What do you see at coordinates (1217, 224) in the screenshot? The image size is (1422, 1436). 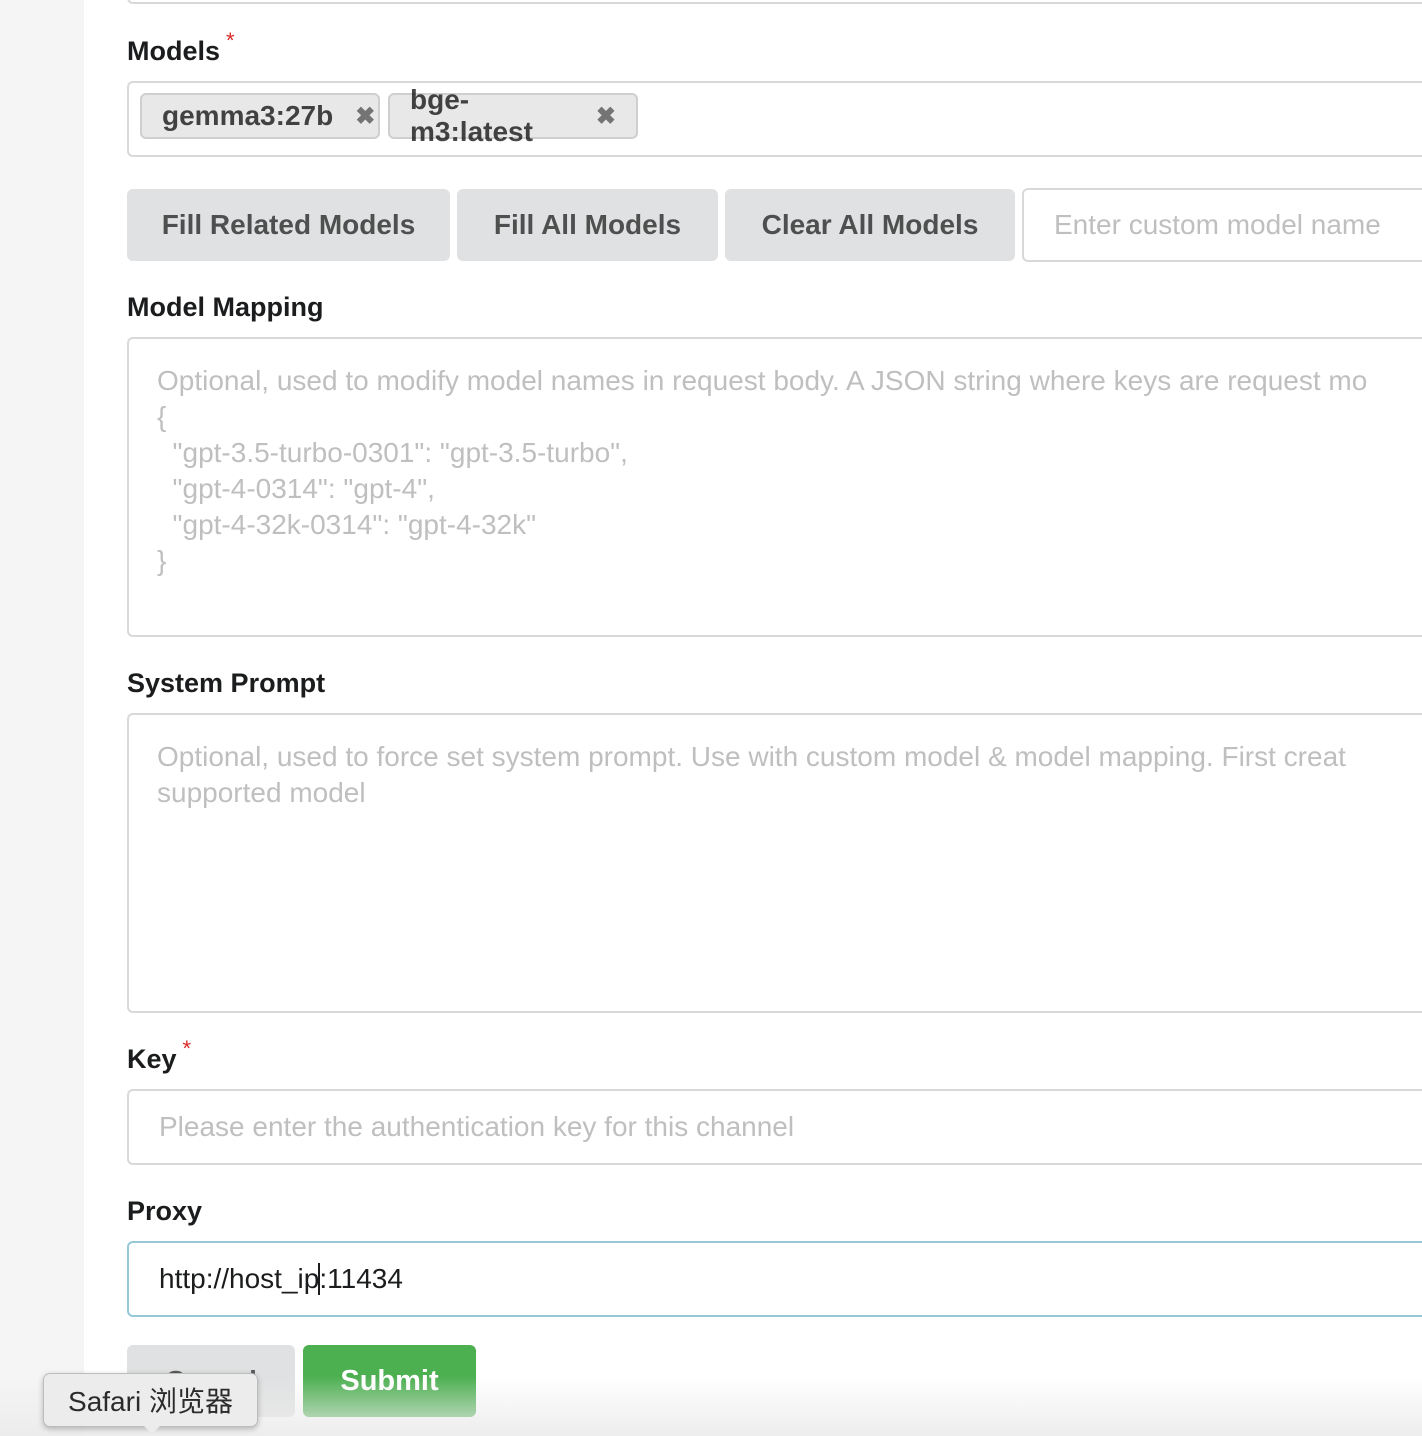 I see `custom-model-placeholder: Enter custom model name` at bounding box center [1217, 224].